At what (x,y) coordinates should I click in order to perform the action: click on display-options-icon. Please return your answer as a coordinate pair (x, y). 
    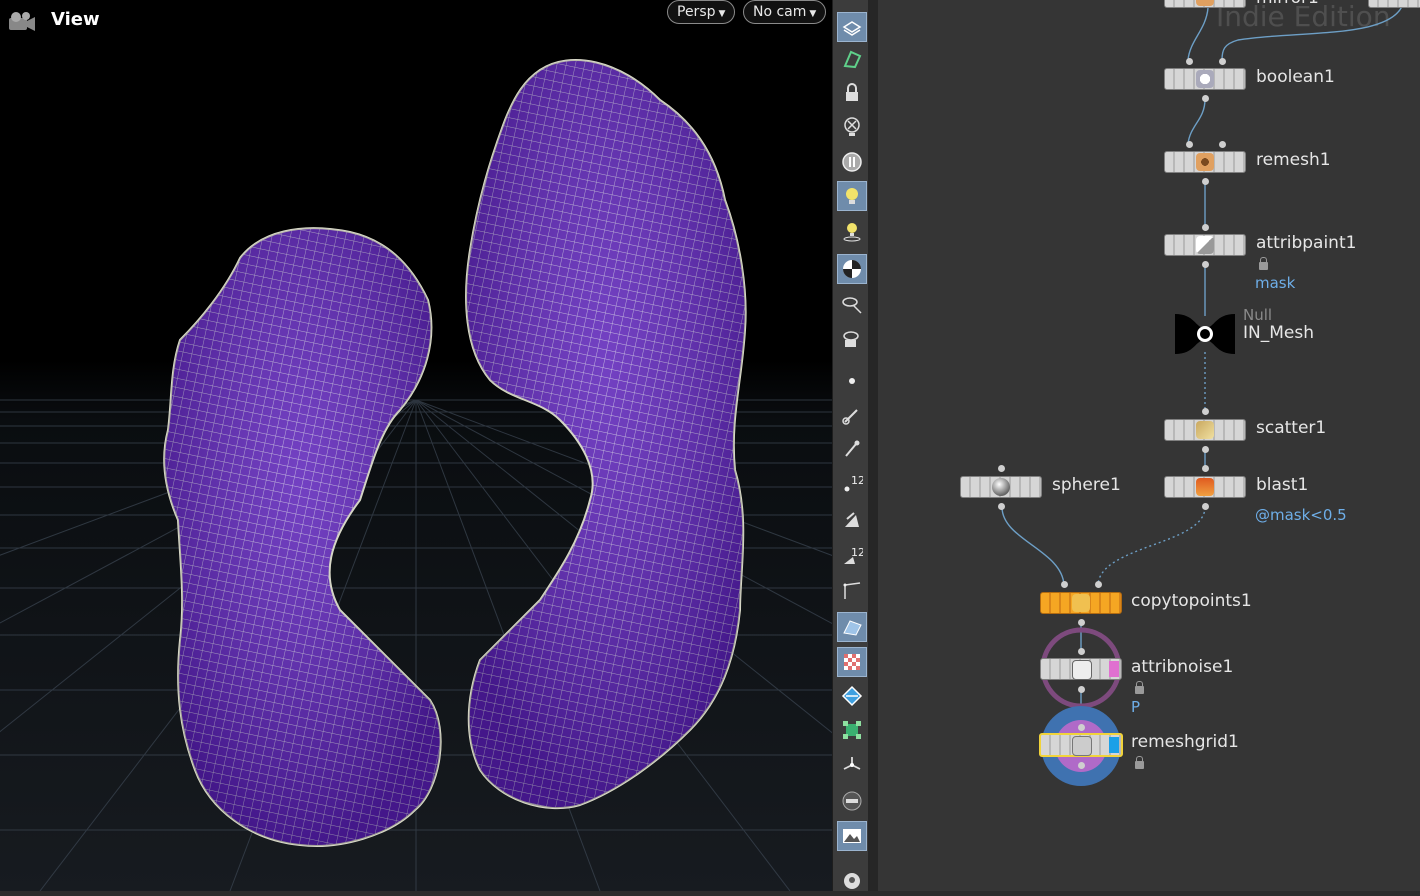
    Looking at the image, I should click on (852, 27).